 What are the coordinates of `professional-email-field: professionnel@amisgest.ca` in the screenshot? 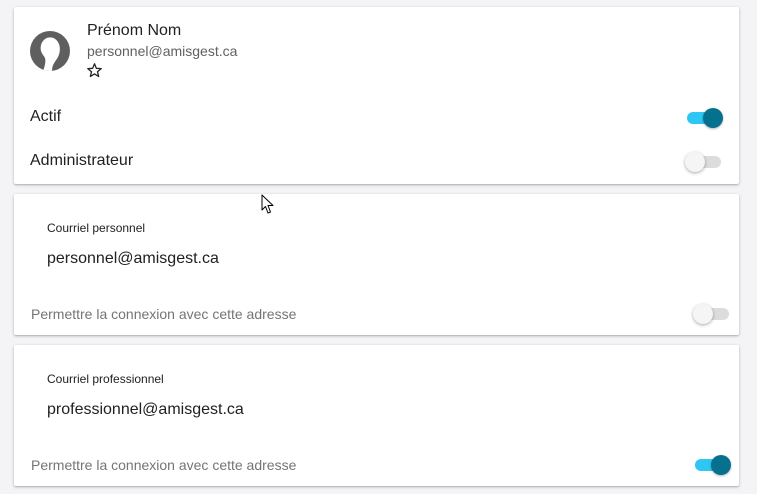 It's located at (145, 410).